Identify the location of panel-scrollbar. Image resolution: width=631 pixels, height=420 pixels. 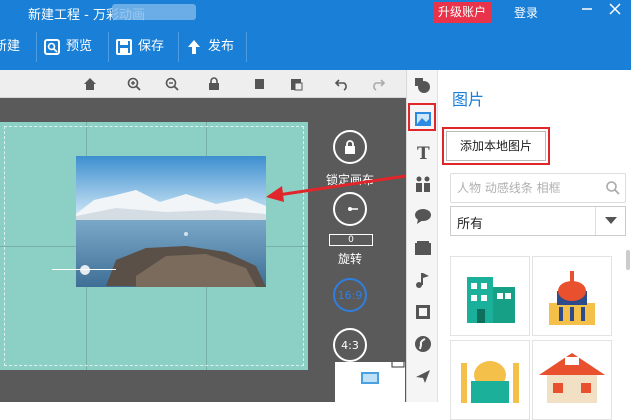
(628, 260).